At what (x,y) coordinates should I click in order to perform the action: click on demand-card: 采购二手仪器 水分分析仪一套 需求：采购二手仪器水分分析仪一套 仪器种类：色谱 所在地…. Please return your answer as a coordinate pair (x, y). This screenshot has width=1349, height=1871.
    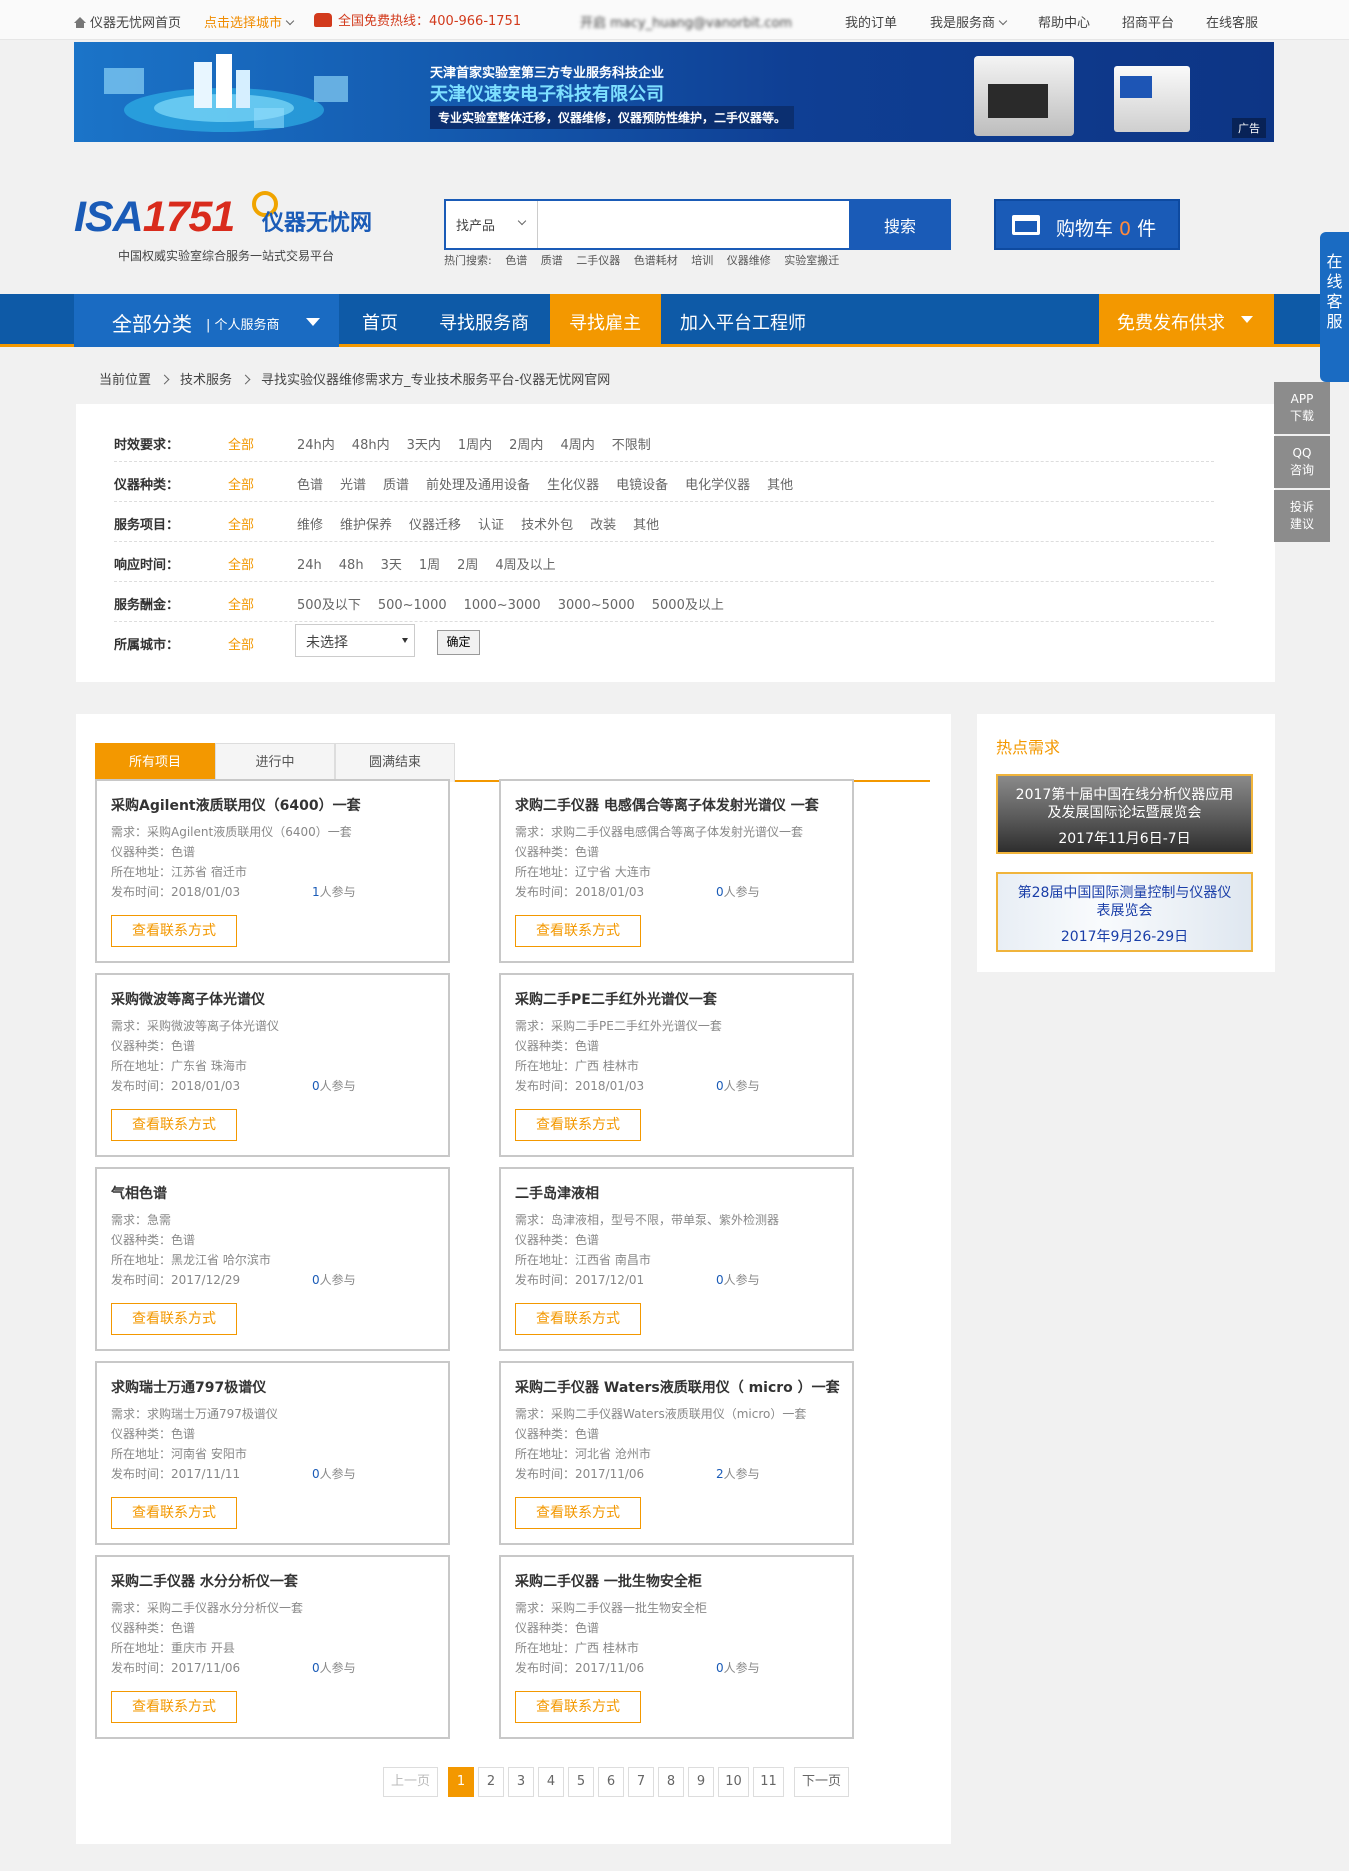
    Looking at the image, I should click on (272, 1647).